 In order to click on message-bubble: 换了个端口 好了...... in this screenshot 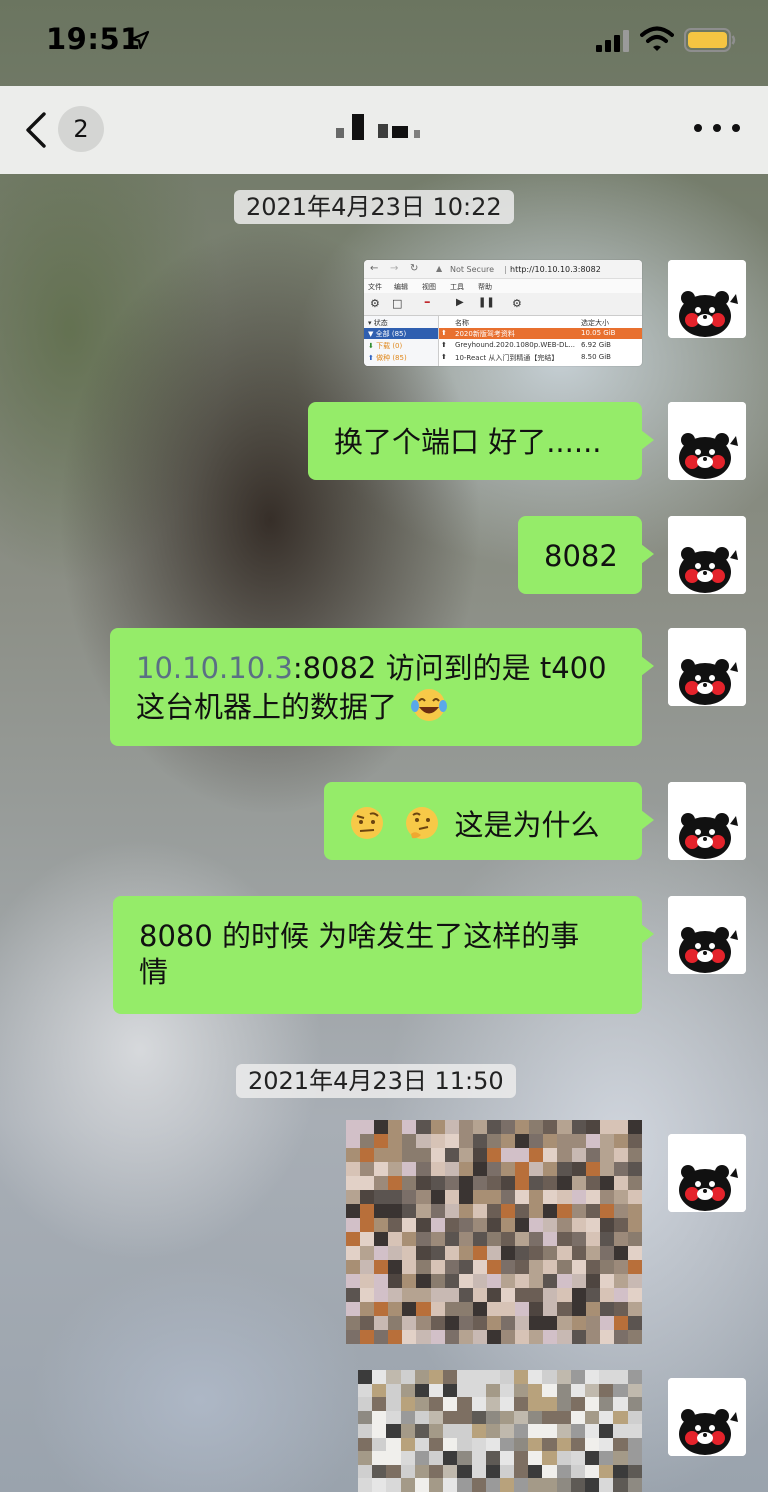, I will do `click(481, 441)`.